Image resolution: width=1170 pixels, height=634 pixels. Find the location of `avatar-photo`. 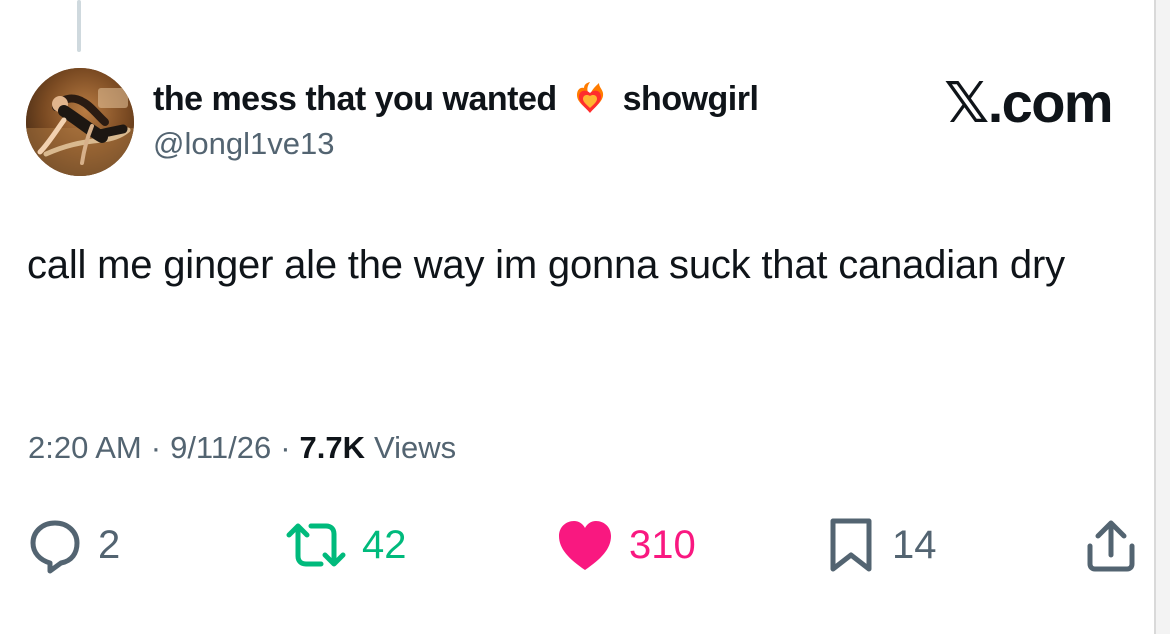

avatar-photo is located at coordinates (80, 122).